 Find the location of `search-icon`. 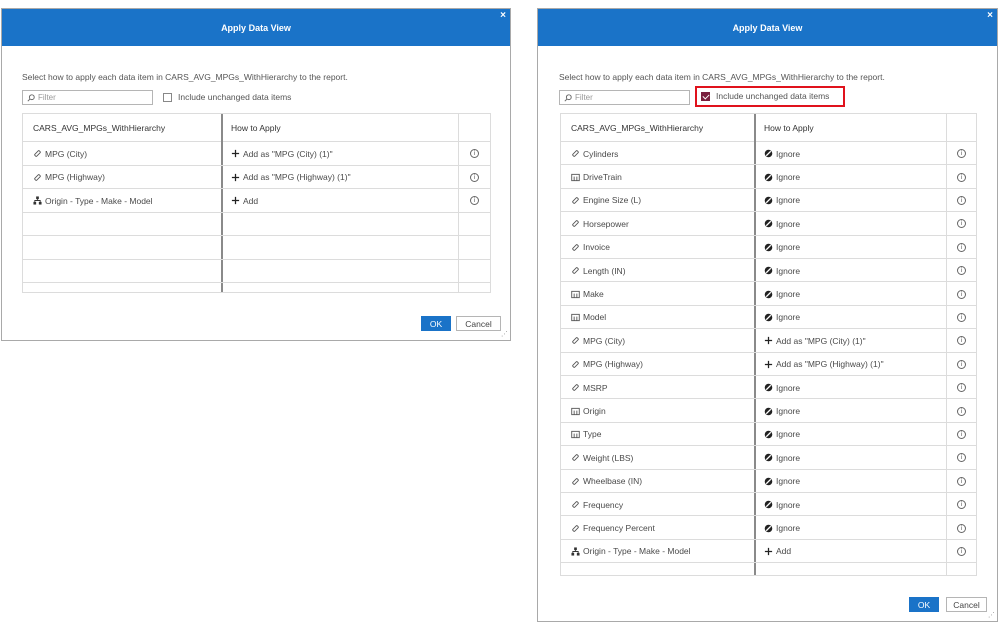

search-icon is located at coordinates (31, 97).